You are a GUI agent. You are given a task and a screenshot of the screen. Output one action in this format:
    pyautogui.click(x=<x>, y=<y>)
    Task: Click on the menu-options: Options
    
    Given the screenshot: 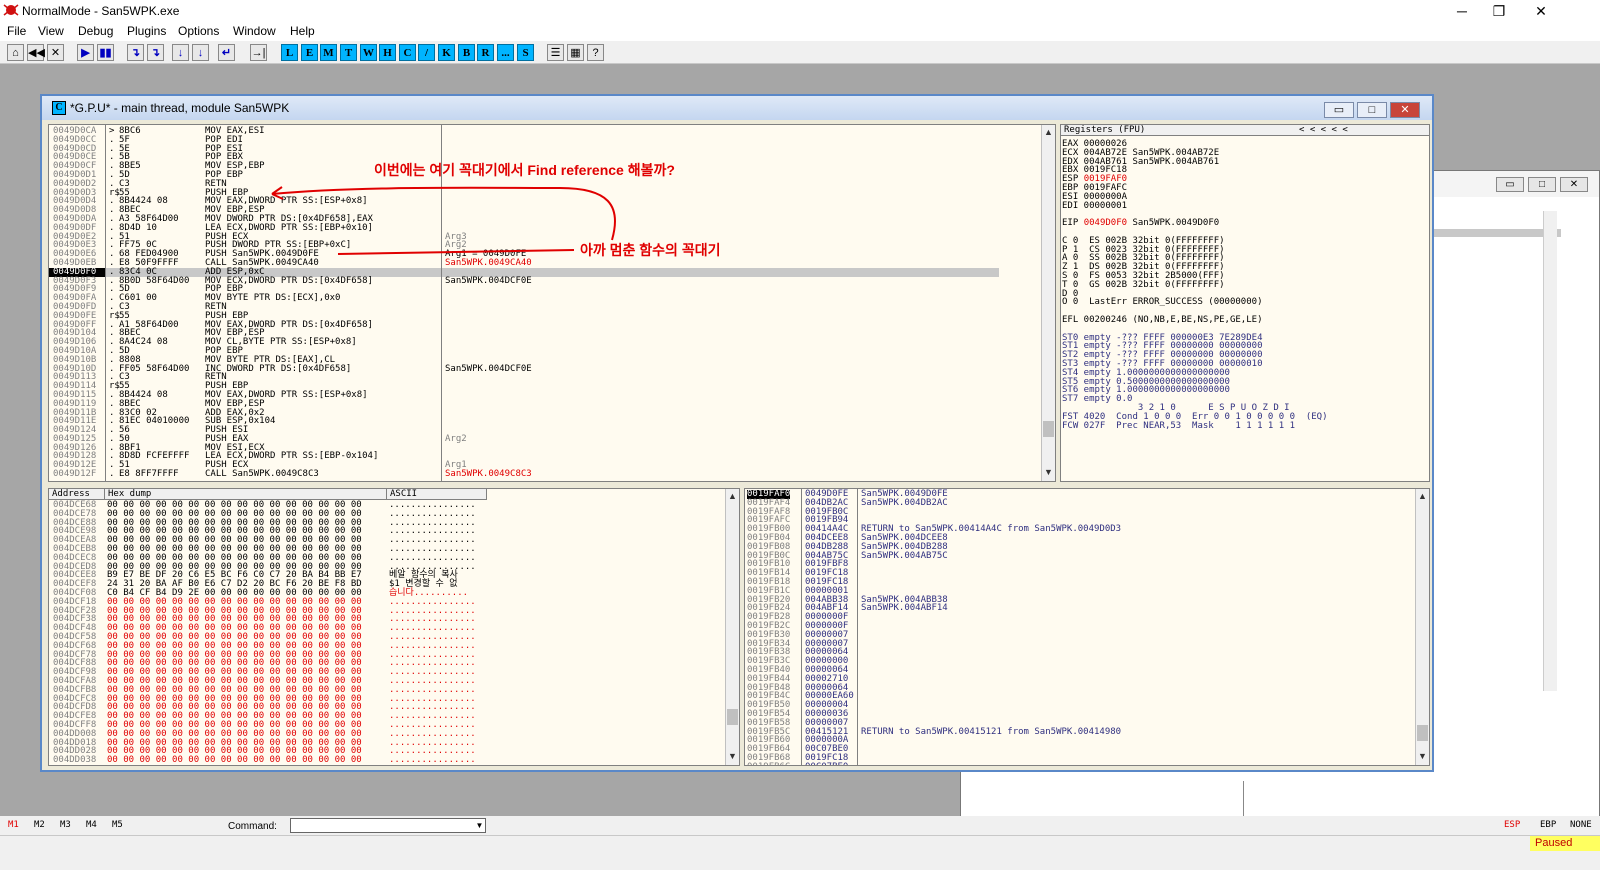 What is the action you would take?
    pyautogui.click(x=198, y=31)
    